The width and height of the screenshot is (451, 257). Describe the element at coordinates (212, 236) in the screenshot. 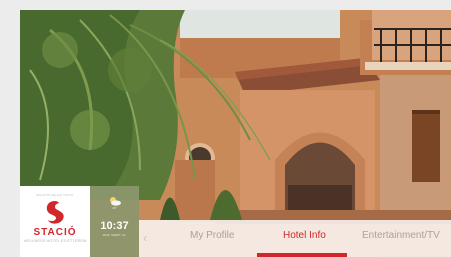

I see `menu-item-my-profile: My Profile` at that location.